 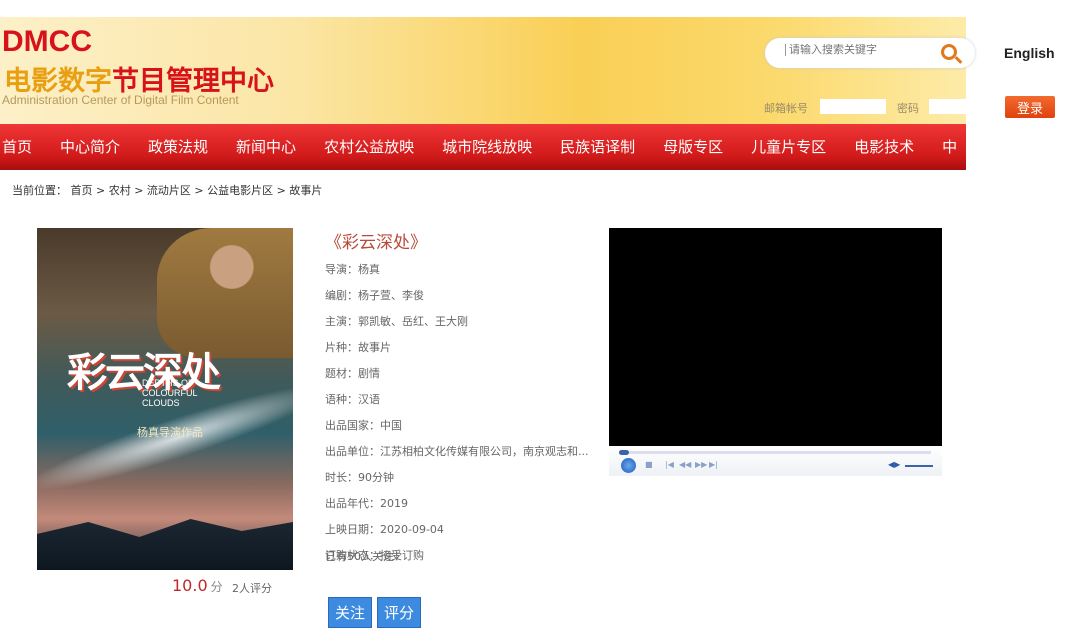 I want to click on search-box, so click(x=870, y=53).